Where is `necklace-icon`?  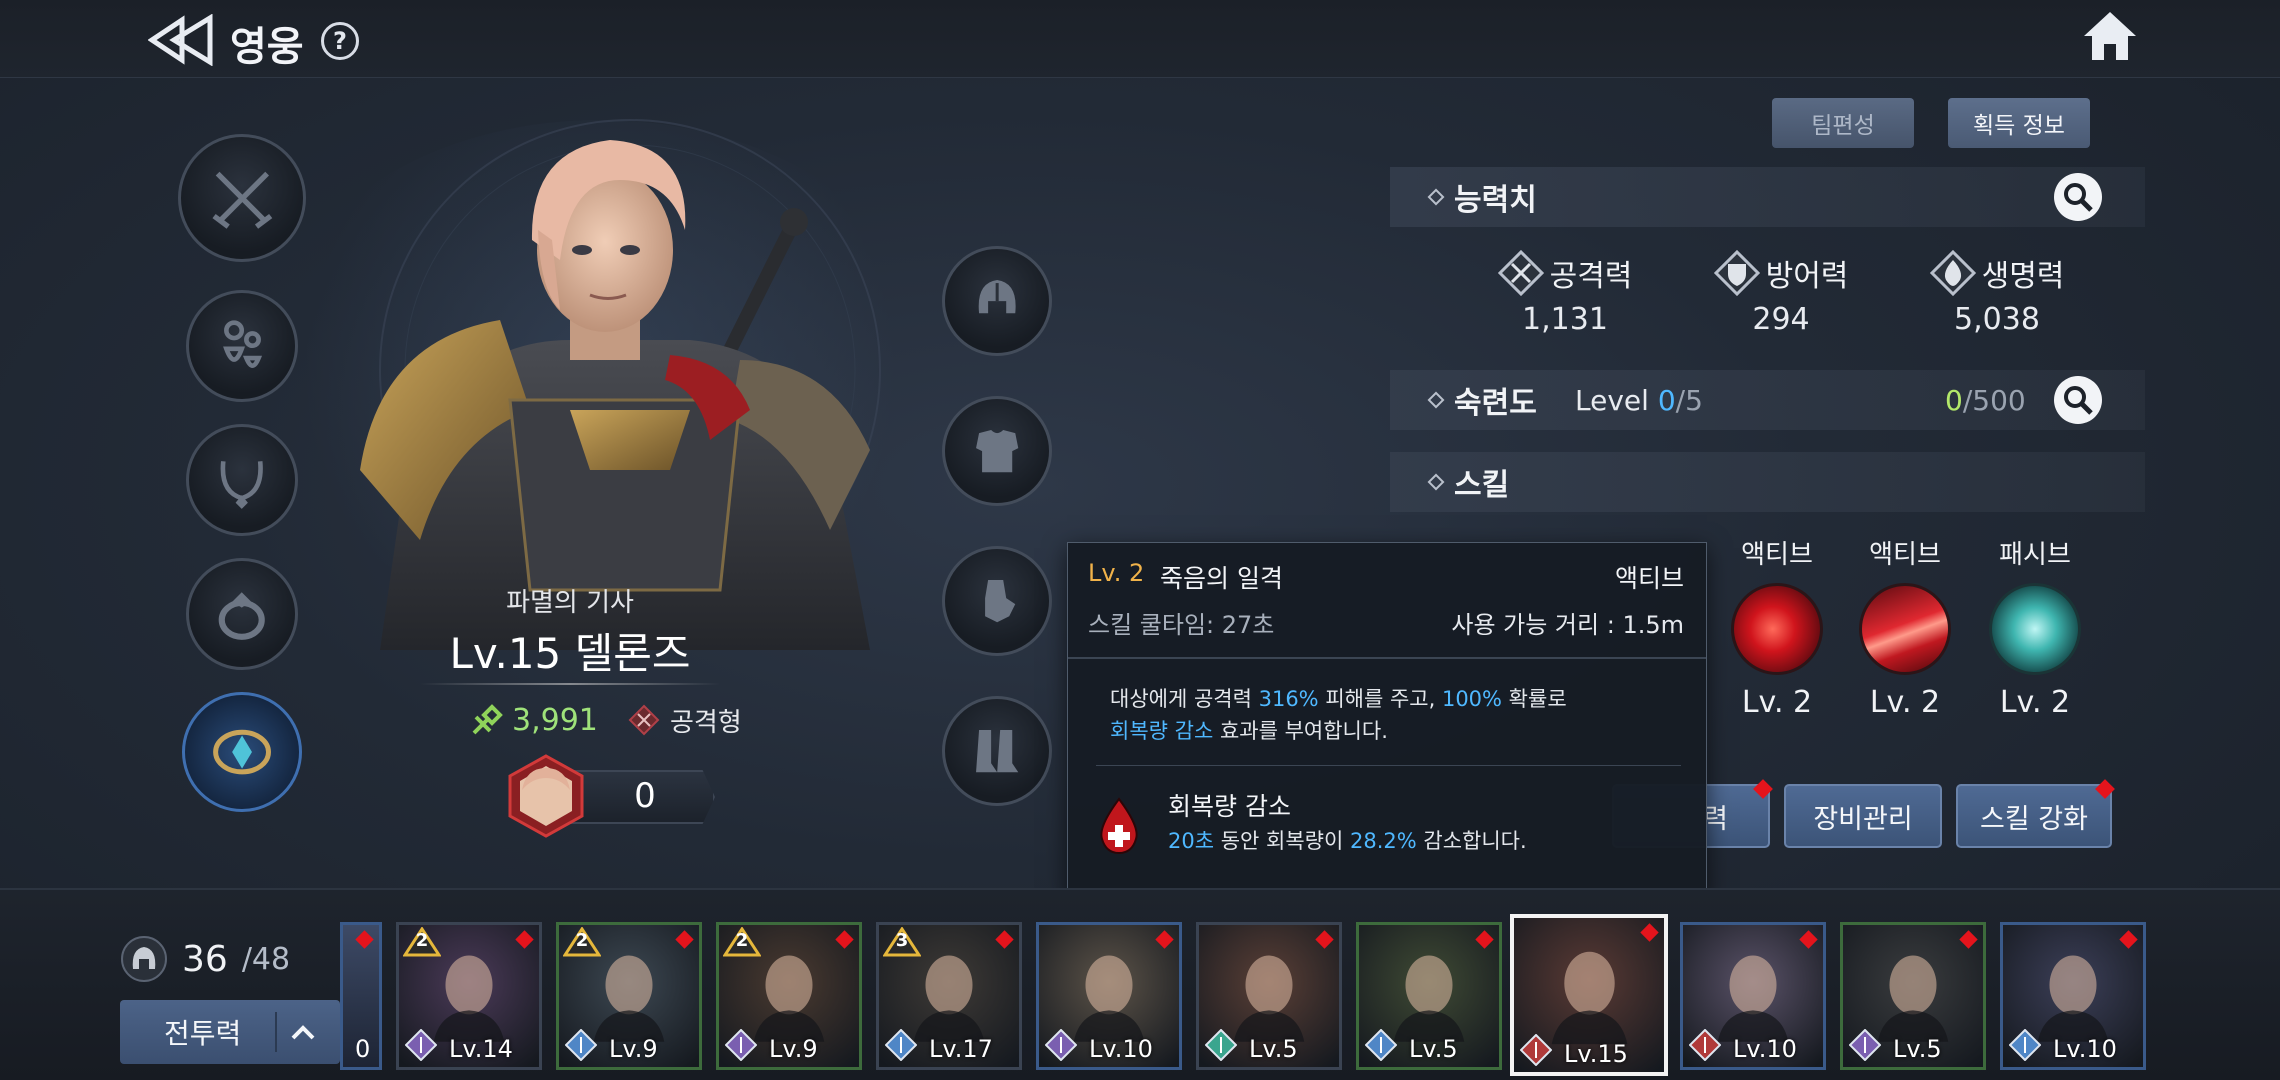
necklace-icon is located at coordinates (242, 485).